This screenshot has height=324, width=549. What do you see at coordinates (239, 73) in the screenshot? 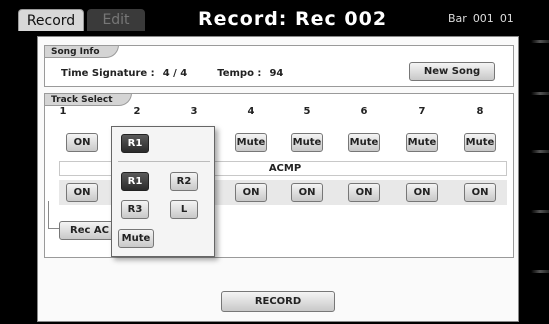
I see `tempo-label: Tempo :` at bounding box center [239, 73].